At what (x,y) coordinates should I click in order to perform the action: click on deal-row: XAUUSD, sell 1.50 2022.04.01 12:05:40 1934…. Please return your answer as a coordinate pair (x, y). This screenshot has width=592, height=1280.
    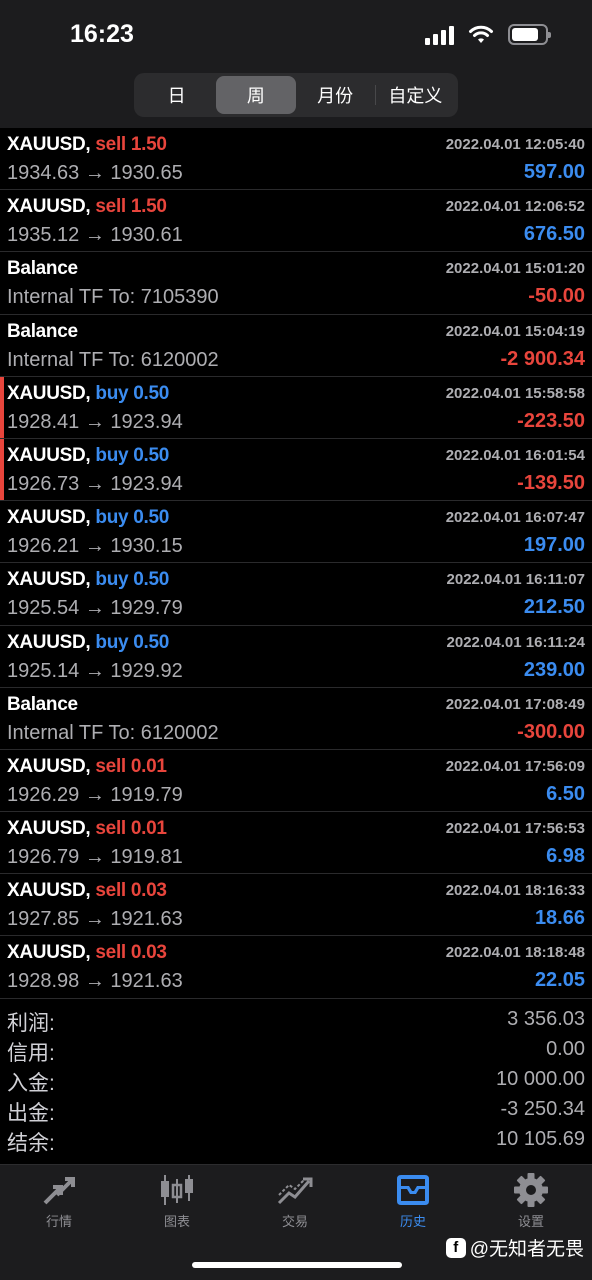
    Looking at the image, I should click on (296, 159).